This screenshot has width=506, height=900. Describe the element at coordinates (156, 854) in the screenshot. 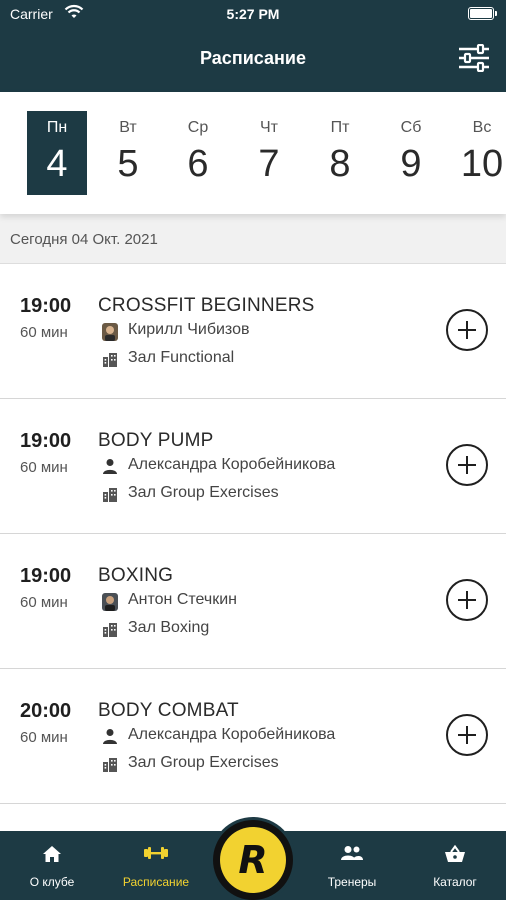

I see `dumbbell-icon` at that location.